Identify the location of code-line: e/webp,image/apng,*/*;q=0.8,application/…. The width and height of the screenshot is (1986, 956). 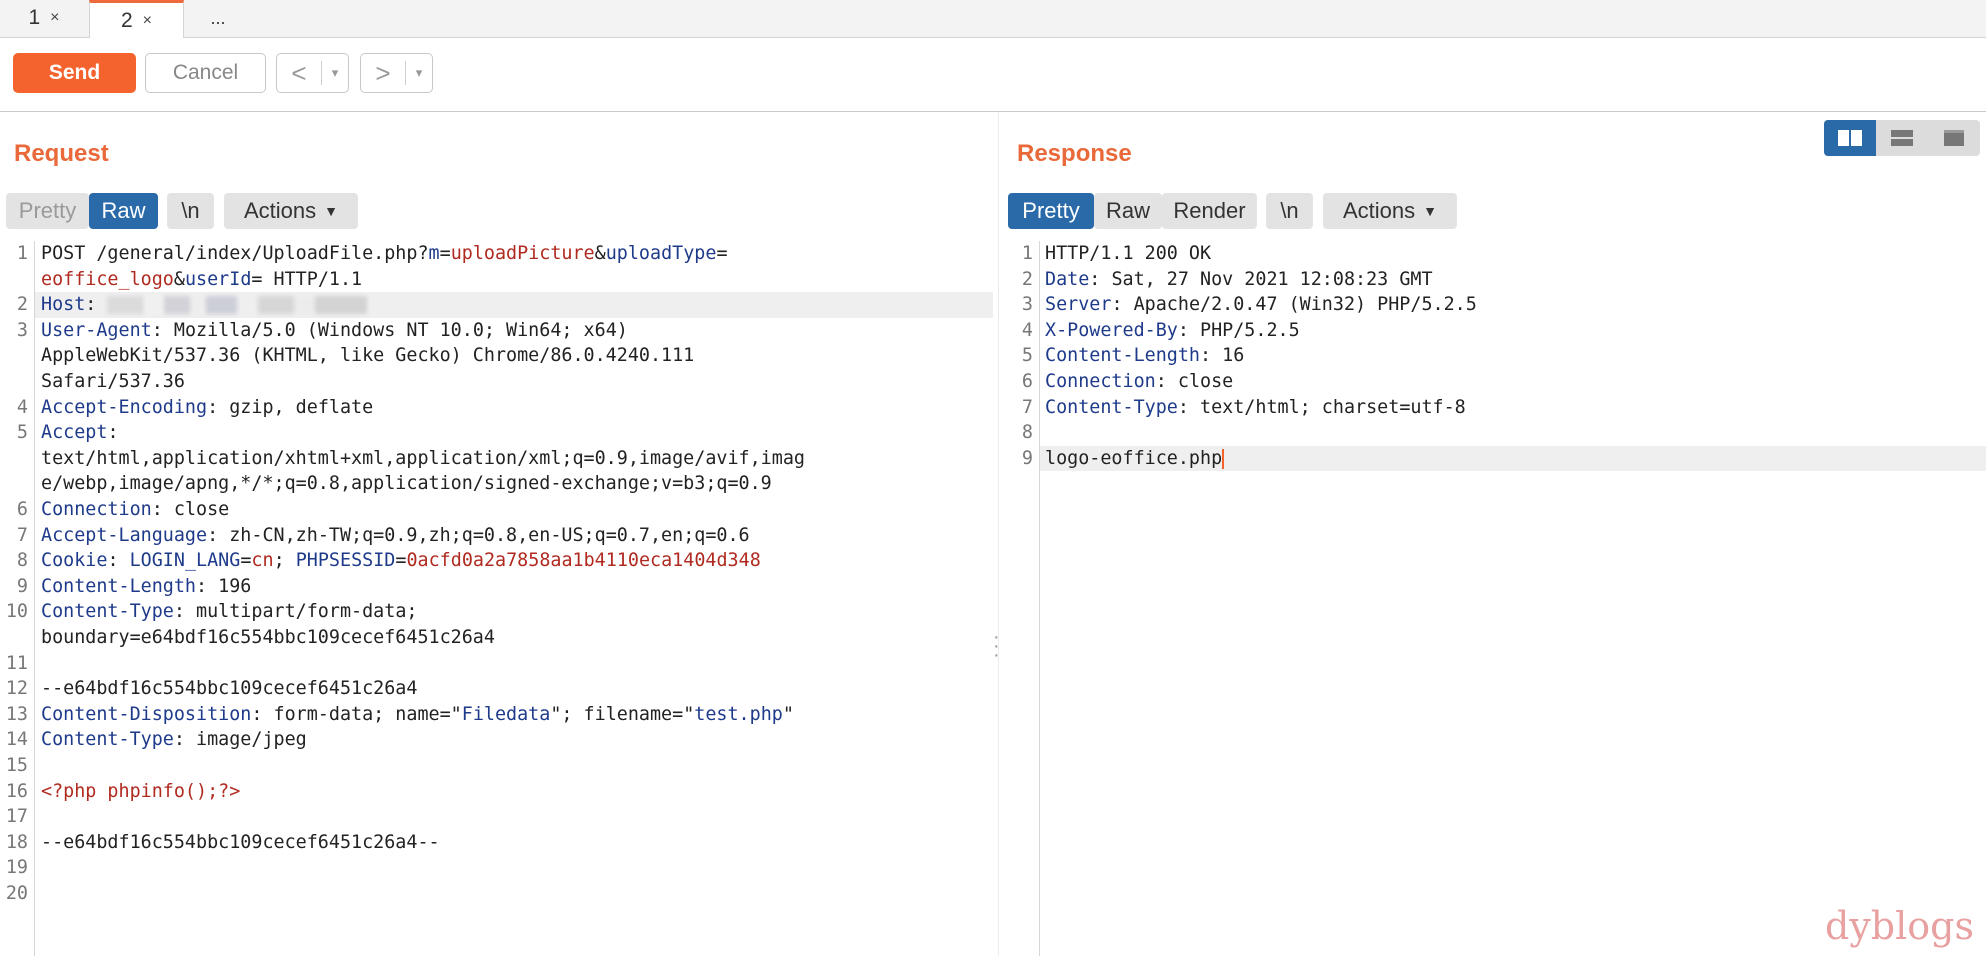
(406, 484).